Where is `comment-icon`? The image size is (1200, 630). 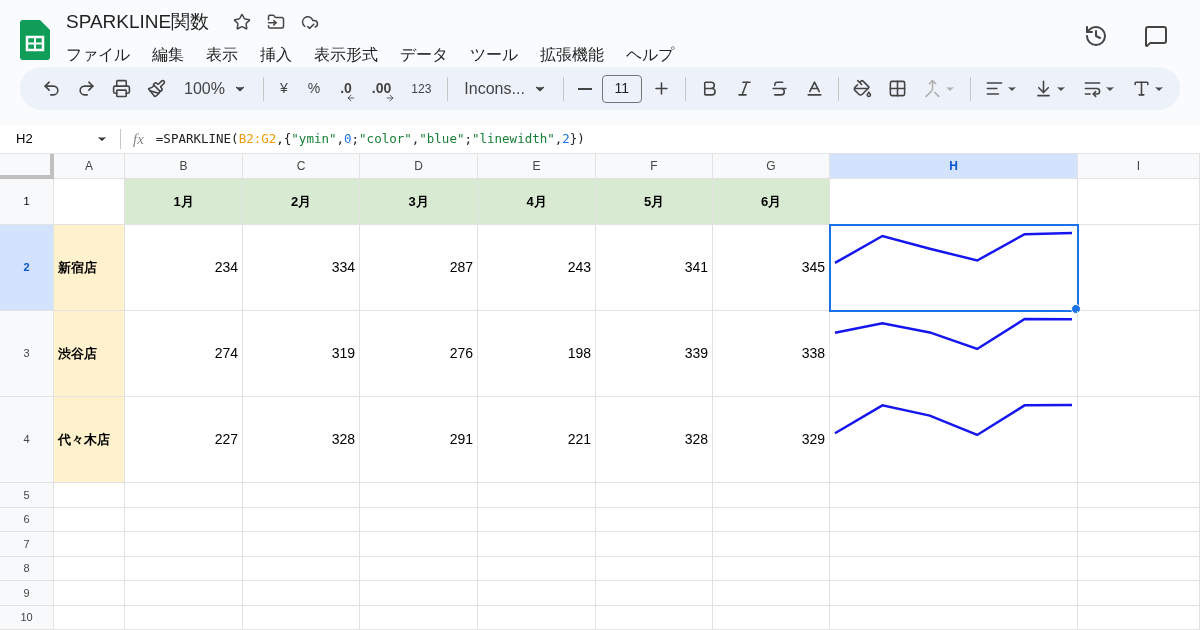 comment-icon is located at coordinates (1156, 36).